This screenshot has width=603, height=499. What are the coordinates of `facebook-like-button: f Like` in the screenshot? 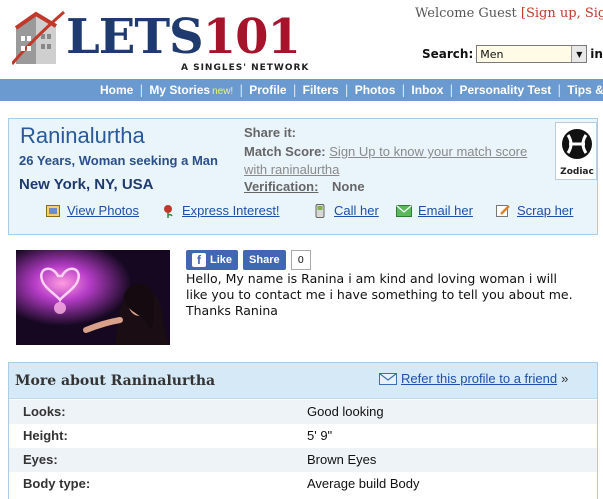 It's located at (212, 260).